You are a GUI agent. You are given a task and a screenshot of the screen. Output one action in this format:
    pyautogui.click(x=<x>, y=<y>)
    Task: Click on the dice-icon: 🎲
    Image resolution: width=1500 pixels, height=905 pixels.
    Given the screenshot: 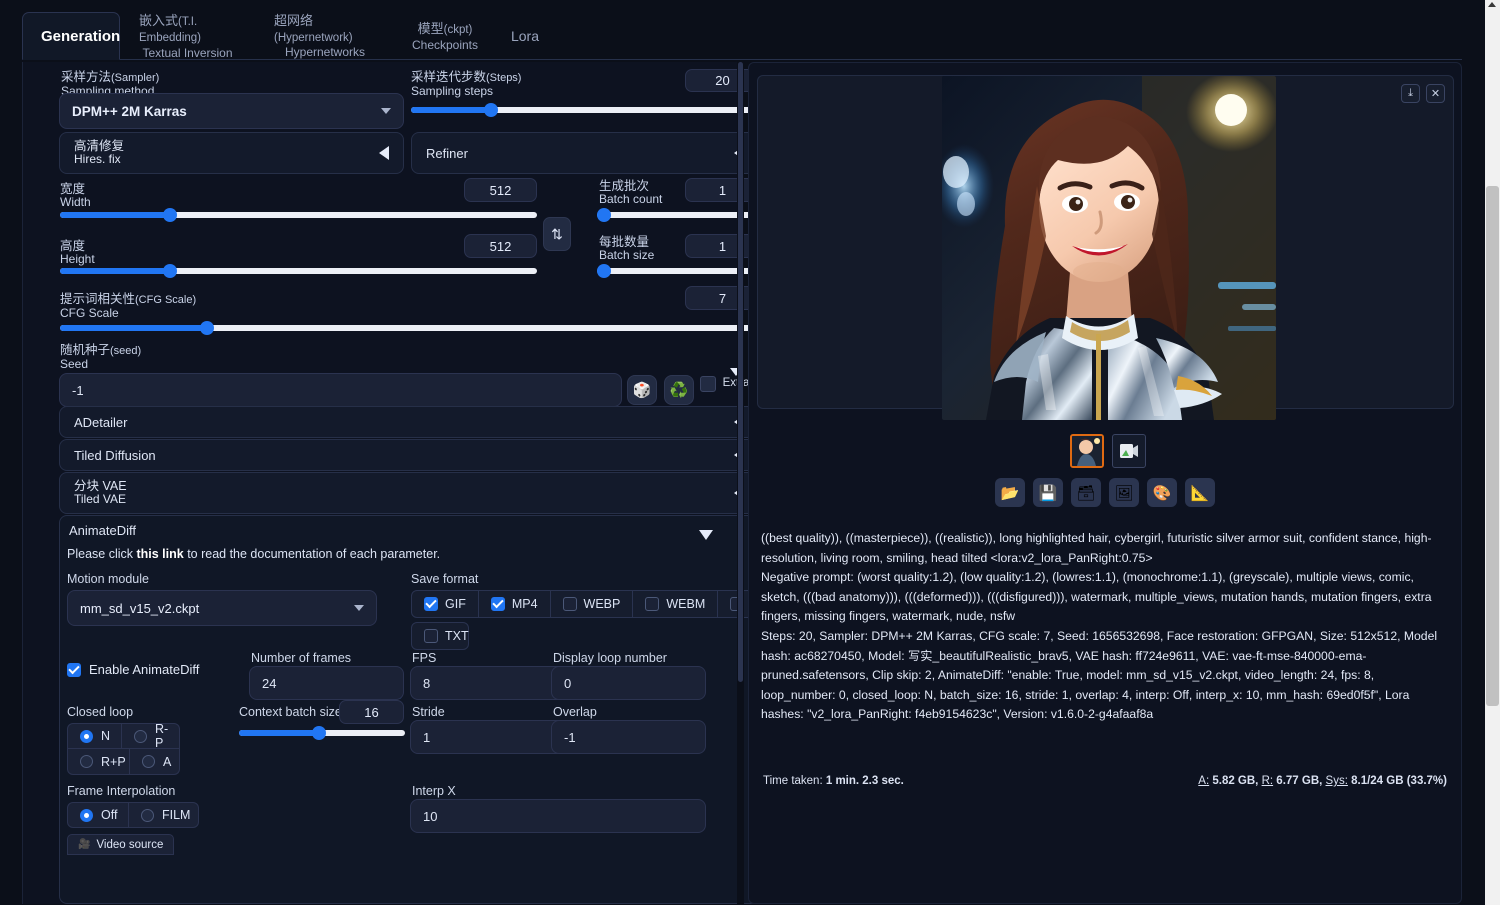 What is the action you would take?
    pyautogui.click(x=642, y=390)
    